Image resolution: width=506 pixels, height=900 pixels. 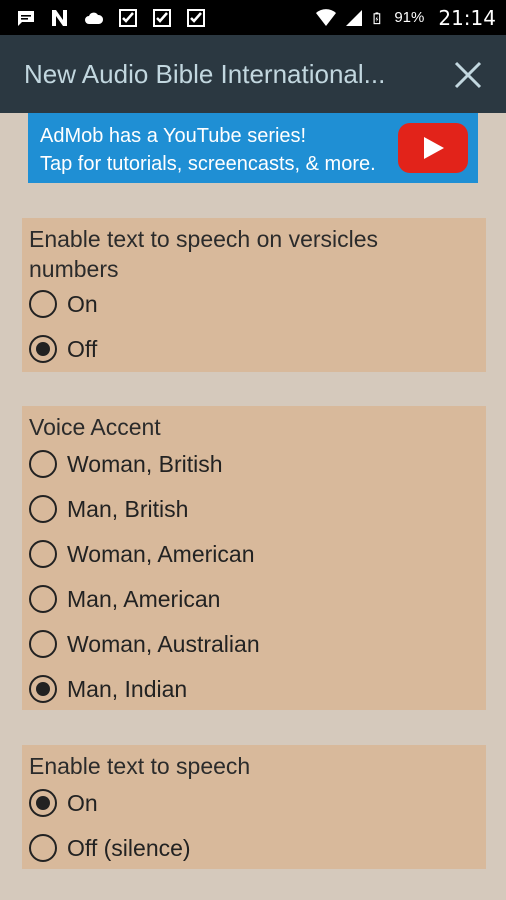 I want to click on radio-option-woman-australian: Woman, Australian, so click(x=144, y=644).